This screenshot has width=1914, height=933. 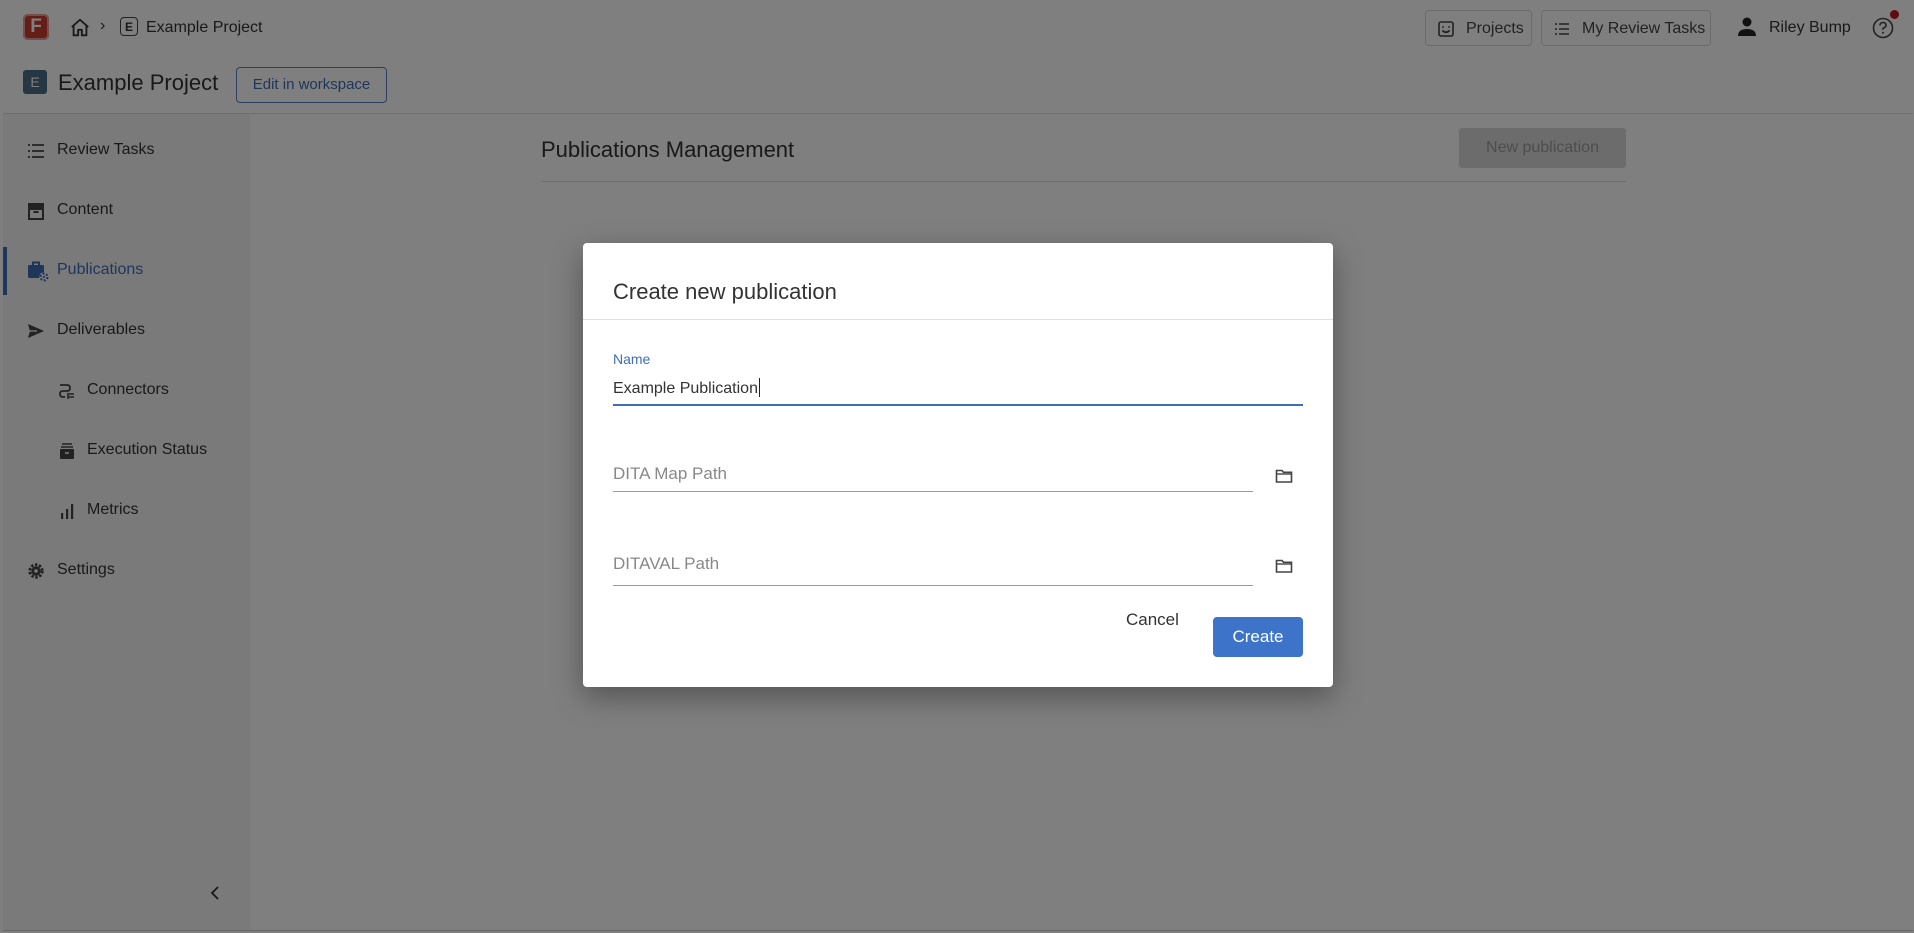 I want to click on divider, so click(x=958, y=319).